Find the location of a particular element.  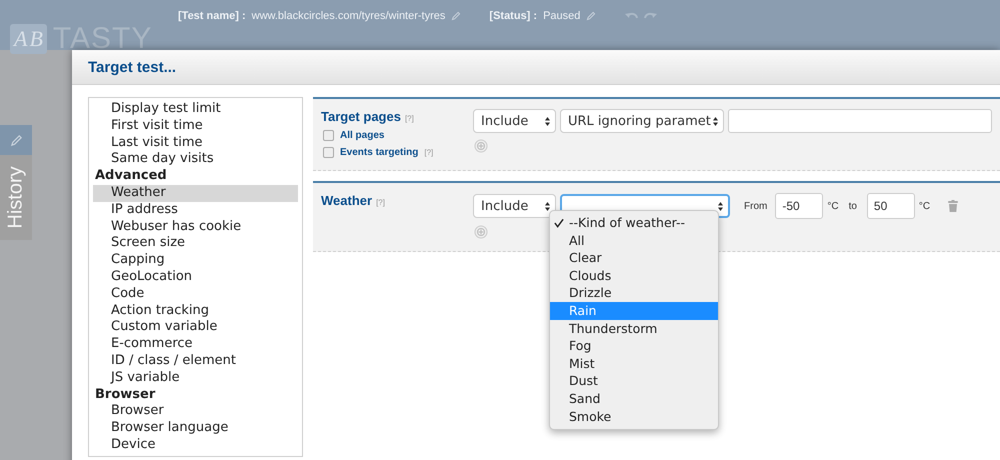

group-heading: Advanced is located at coordinates (131, 176).